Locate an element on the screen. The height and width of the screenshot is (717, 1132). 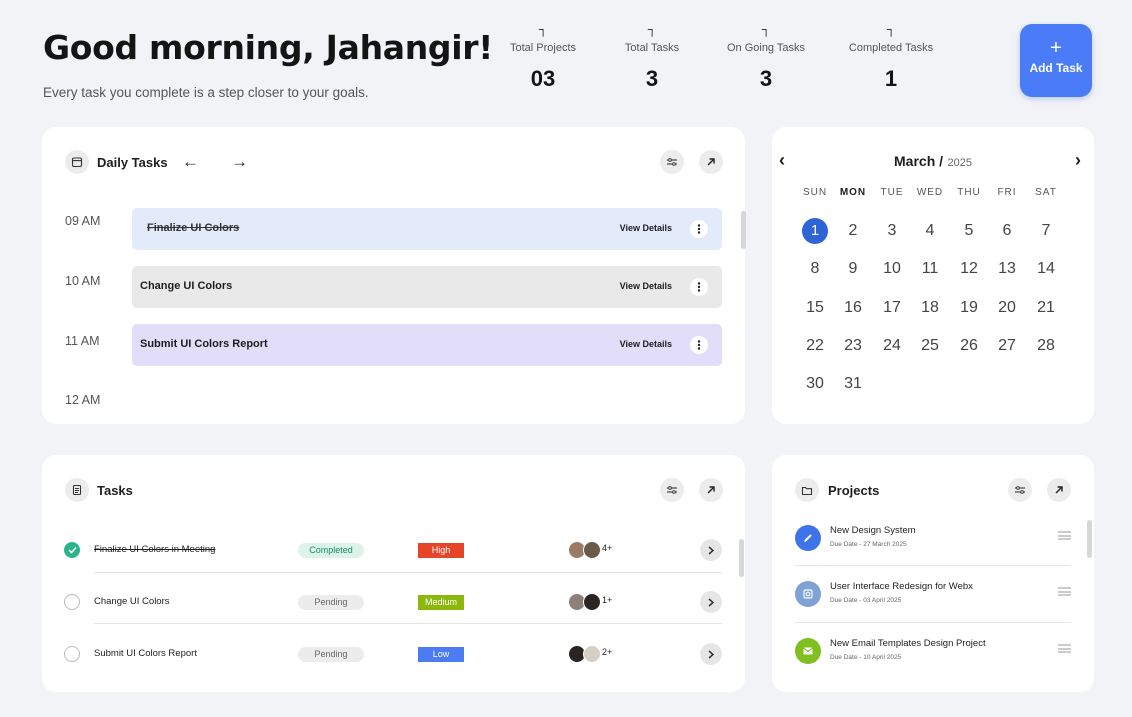
stat-label: On Going Tasks is located at coordinates (766, 48).